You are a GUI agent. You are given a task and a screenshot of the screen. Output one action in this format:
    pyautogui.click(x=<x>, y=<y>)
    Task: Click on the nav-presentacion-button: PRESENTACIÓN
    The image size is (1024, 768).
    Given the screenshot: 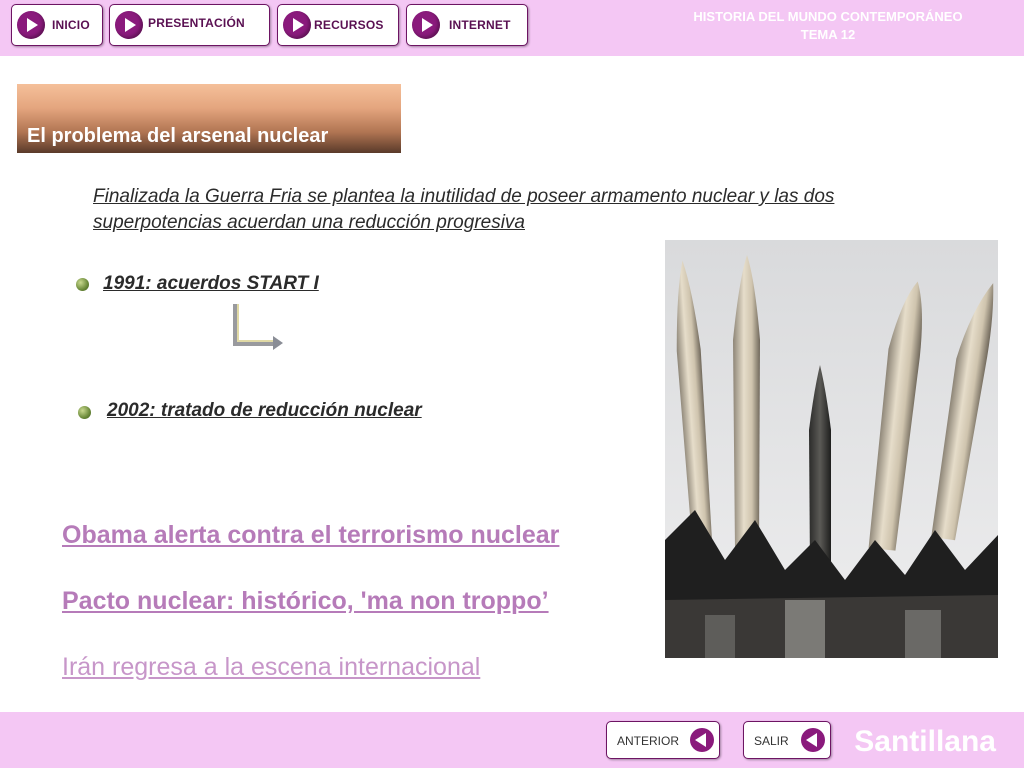 What is the action you would take?
    pyautogui.click(x=189, y=25)
    